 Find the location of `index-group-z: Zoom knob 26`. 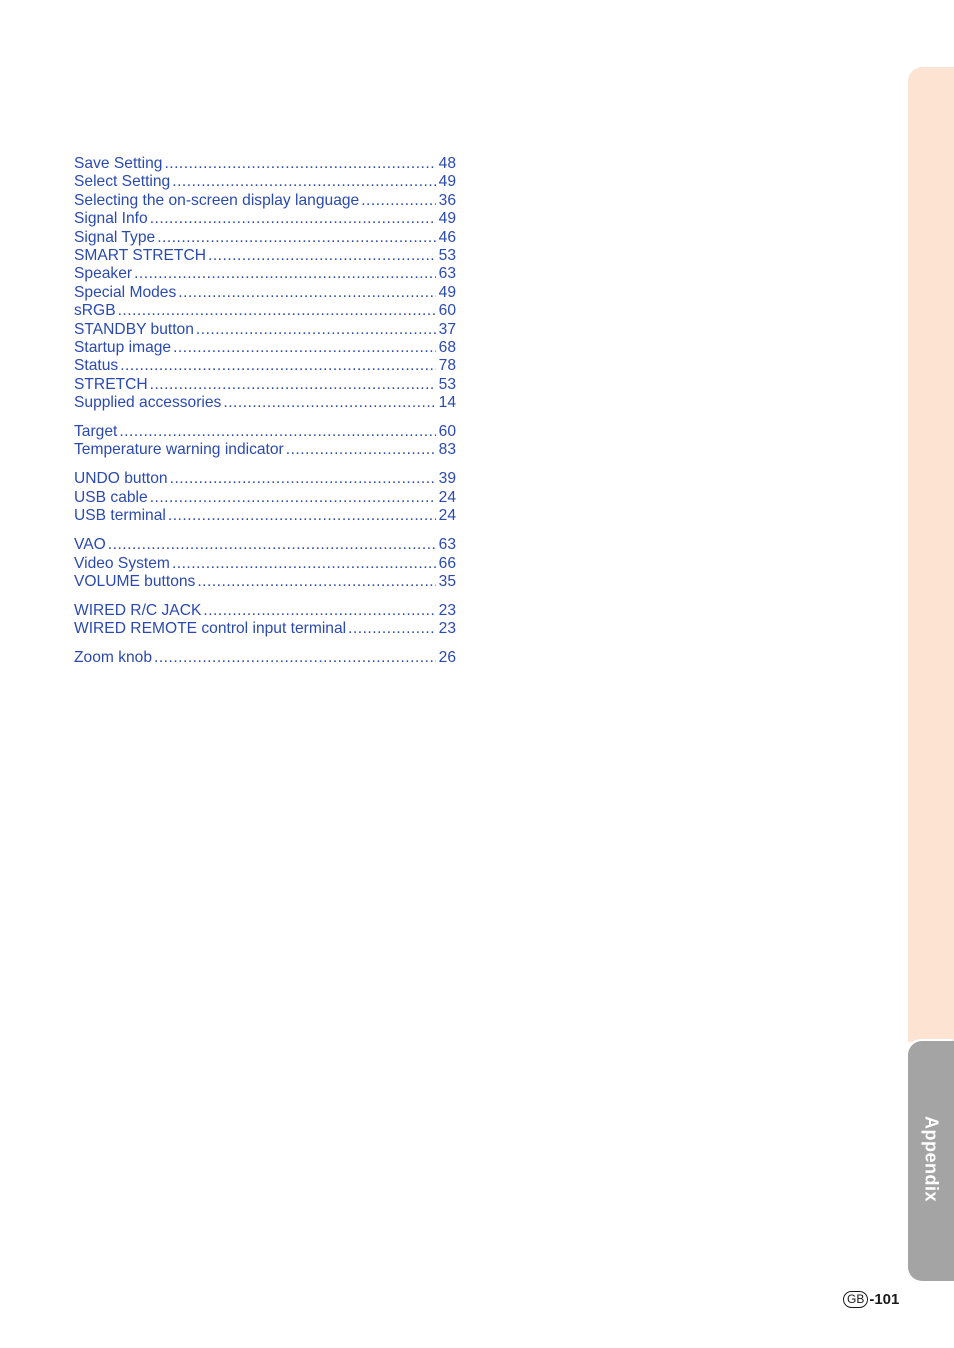

index-group-z: Zoom knob 26 is located at coordinates (265, 658).